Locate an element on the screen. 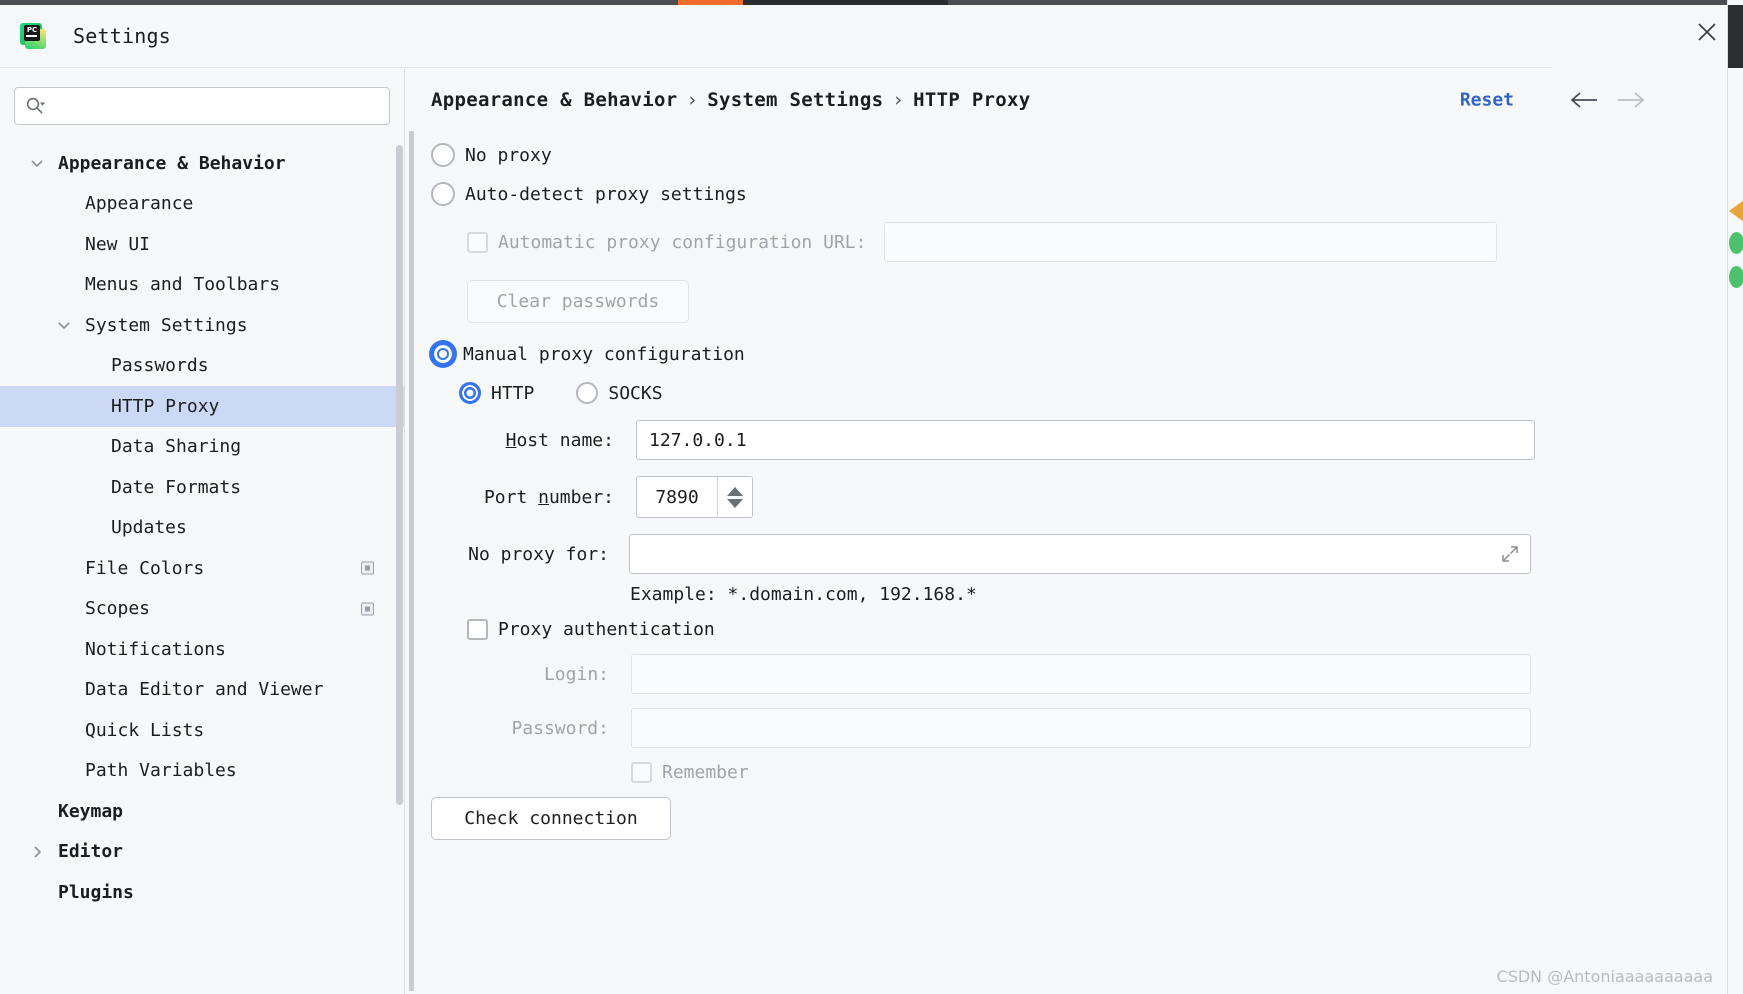 This screenshot has width=1743, height=994. sidebar-item-system-settings: System Settings is located at coordinates (202, 325).